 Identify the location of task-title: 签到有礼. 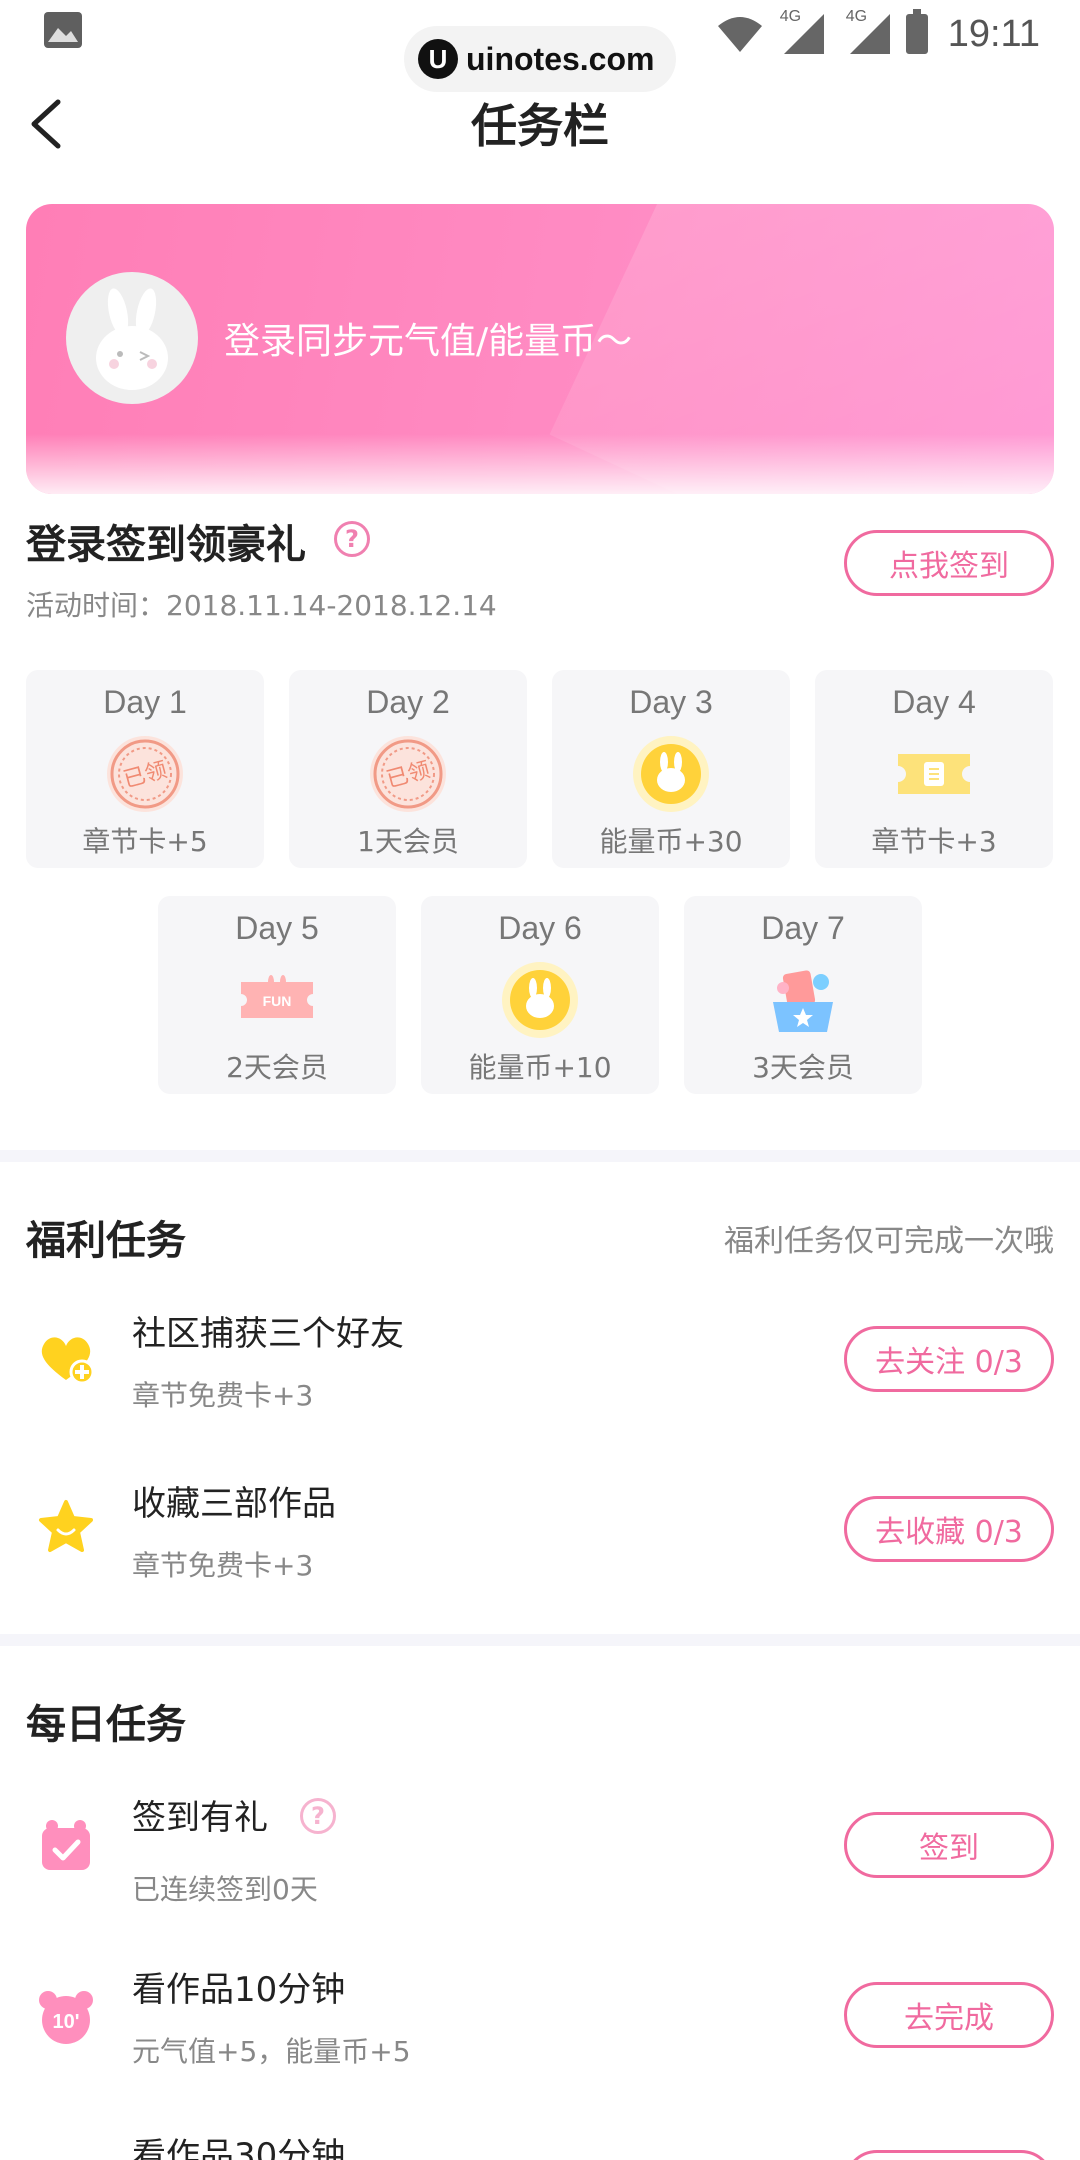
(200, 1818).